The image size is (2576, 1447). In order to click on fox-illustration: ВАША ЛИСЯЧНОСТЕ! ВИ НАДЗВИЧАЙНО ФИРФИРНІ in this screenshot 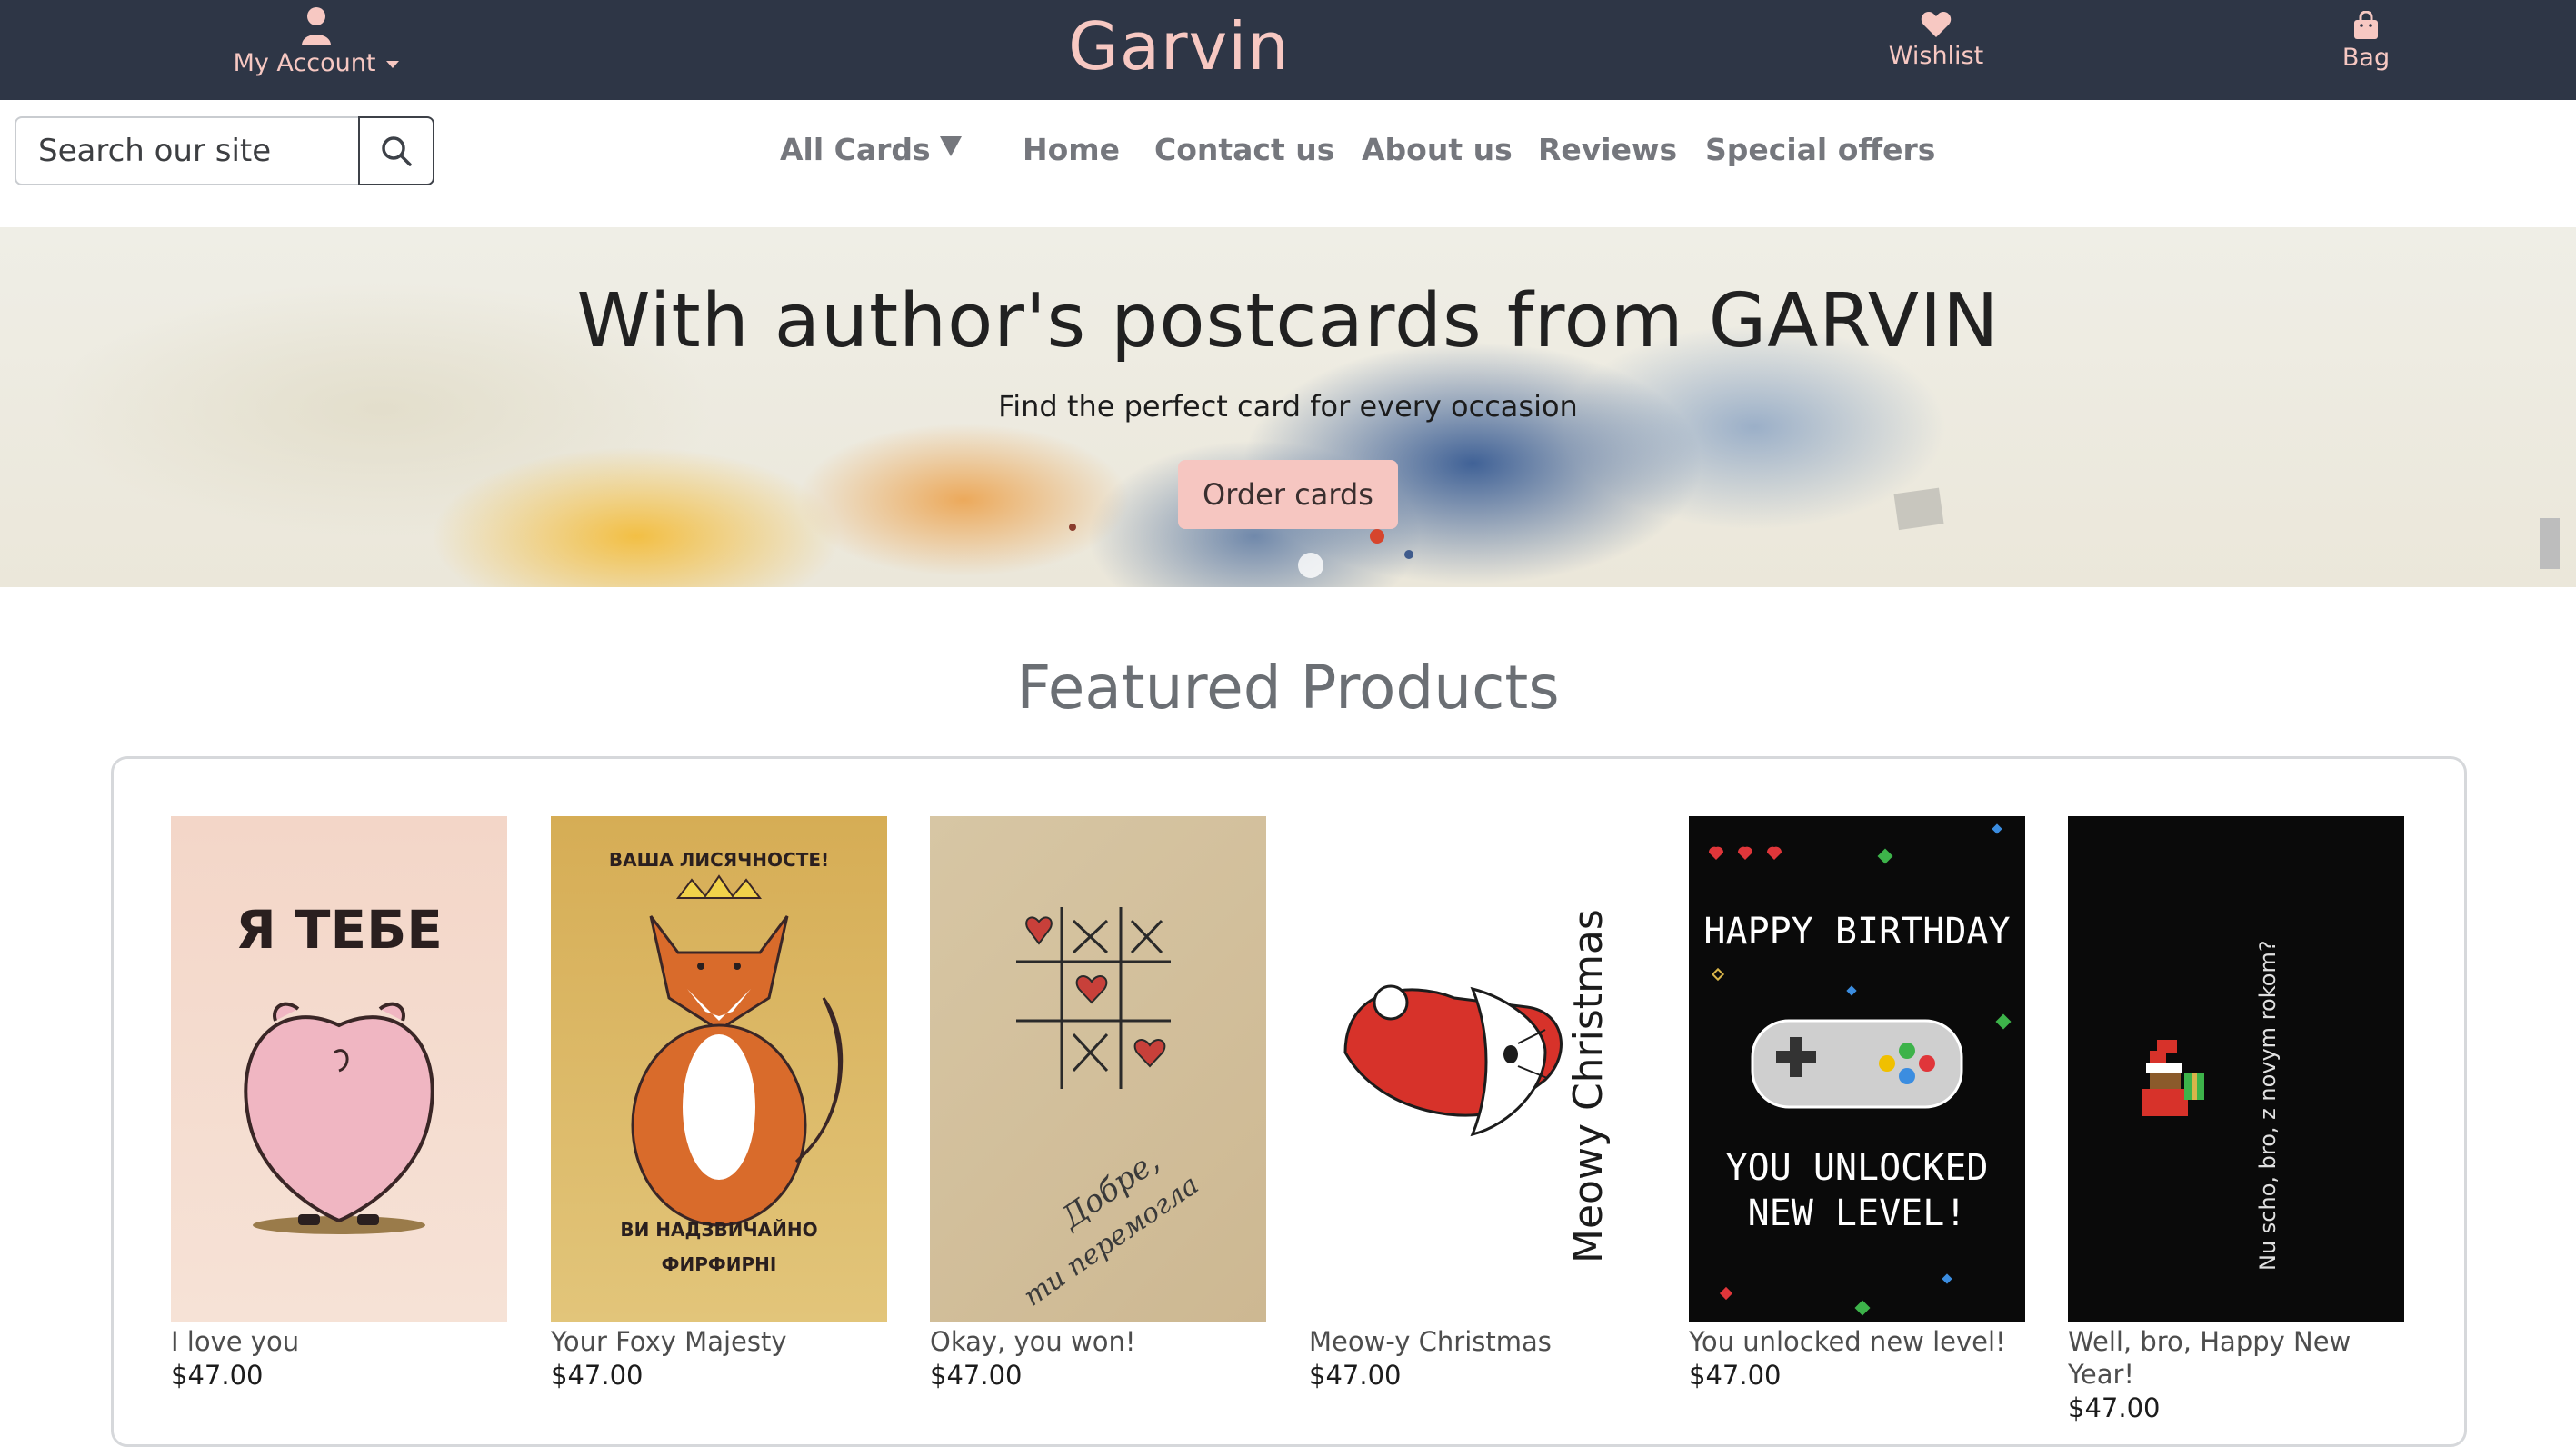, I will do `click(726, 1062)`.